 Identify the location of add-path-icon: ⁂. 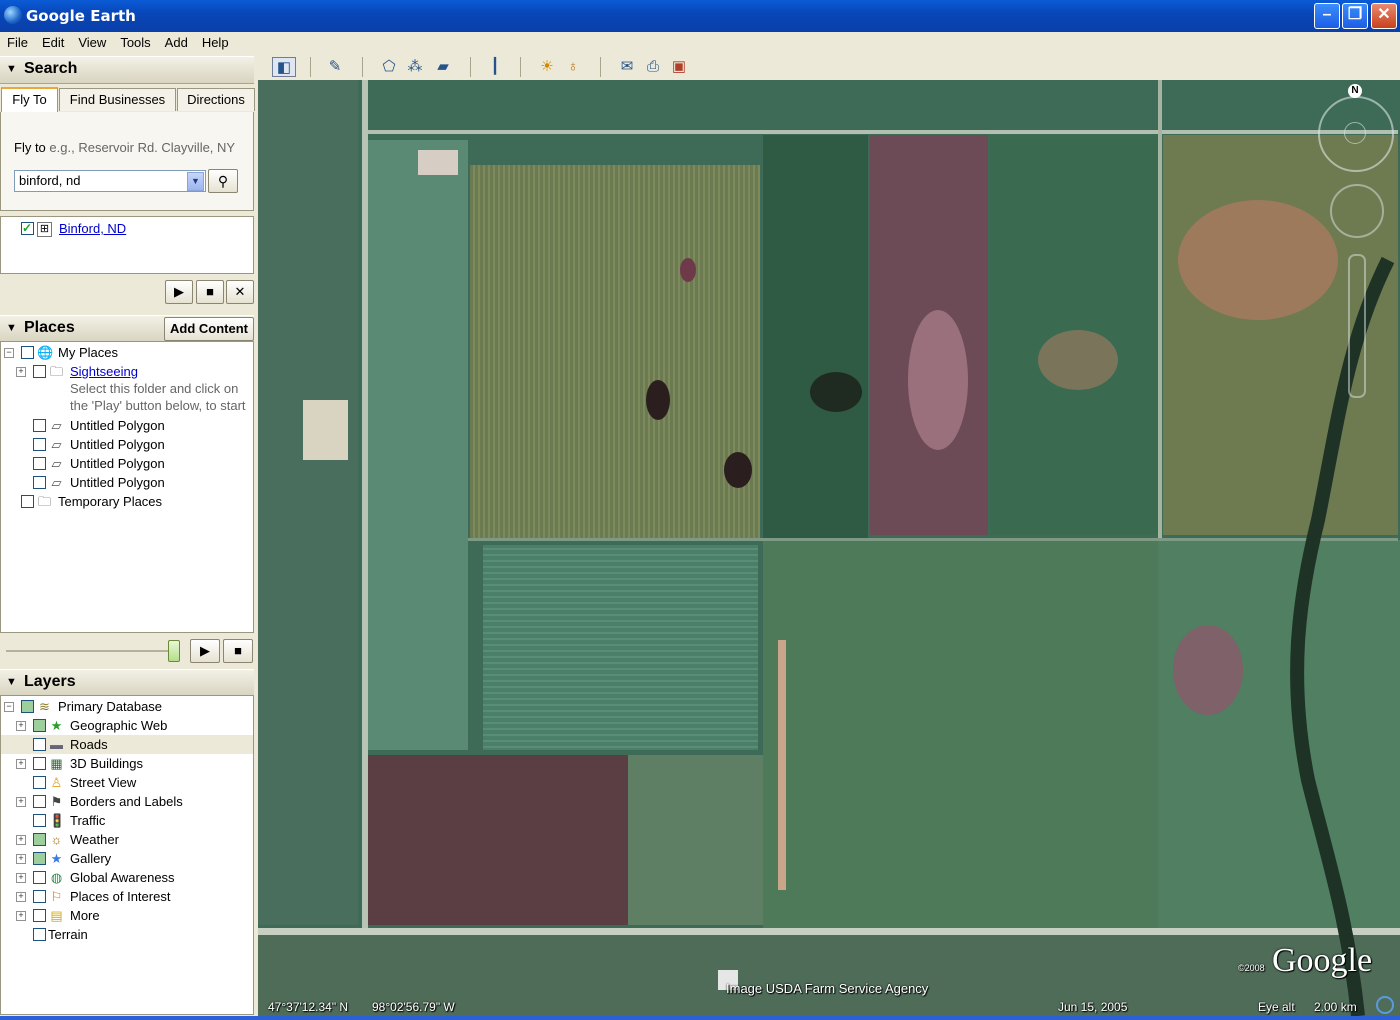
(415, 67).